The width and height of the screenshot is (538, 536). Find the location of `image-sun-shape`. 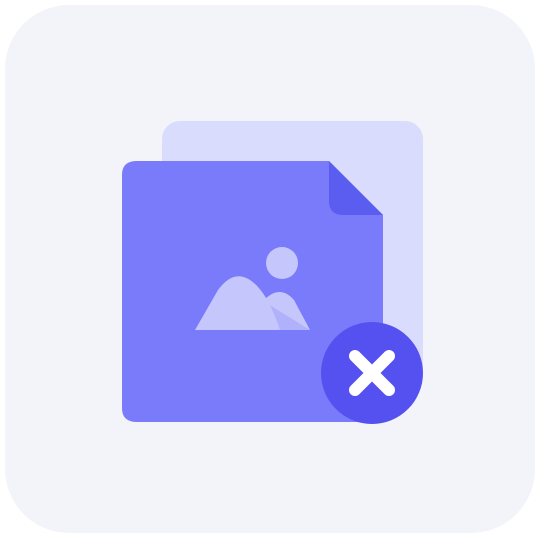

image-sun-shape is located at coordinates (282, 263).